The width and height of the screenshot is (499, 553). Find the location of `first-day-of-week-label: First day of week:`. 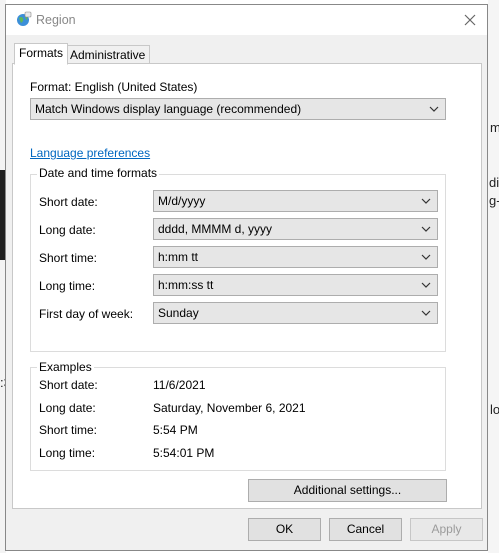

first-day-of-week-label: First day of week: is located at coordinates (86, 314).